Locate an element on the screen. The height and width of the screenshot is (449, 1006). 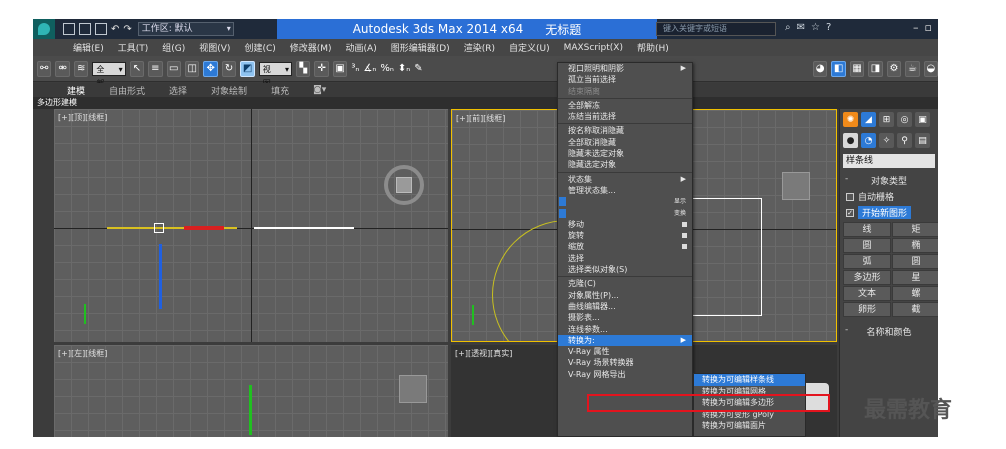
viewcube-icon is located at coordinates (404, 185).